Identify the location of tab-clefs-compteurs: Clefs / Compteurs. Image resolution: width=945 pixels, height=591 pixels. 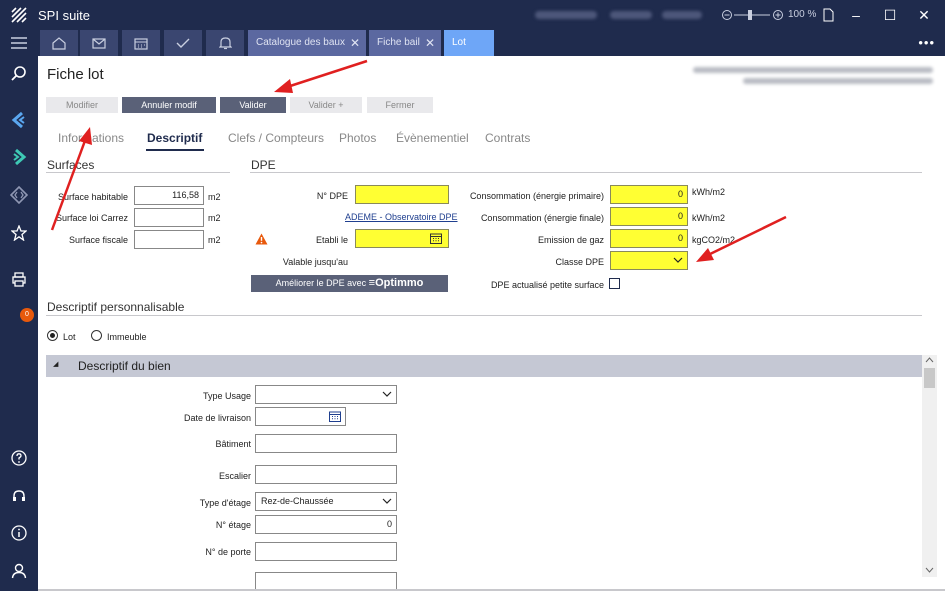
(276, 138).